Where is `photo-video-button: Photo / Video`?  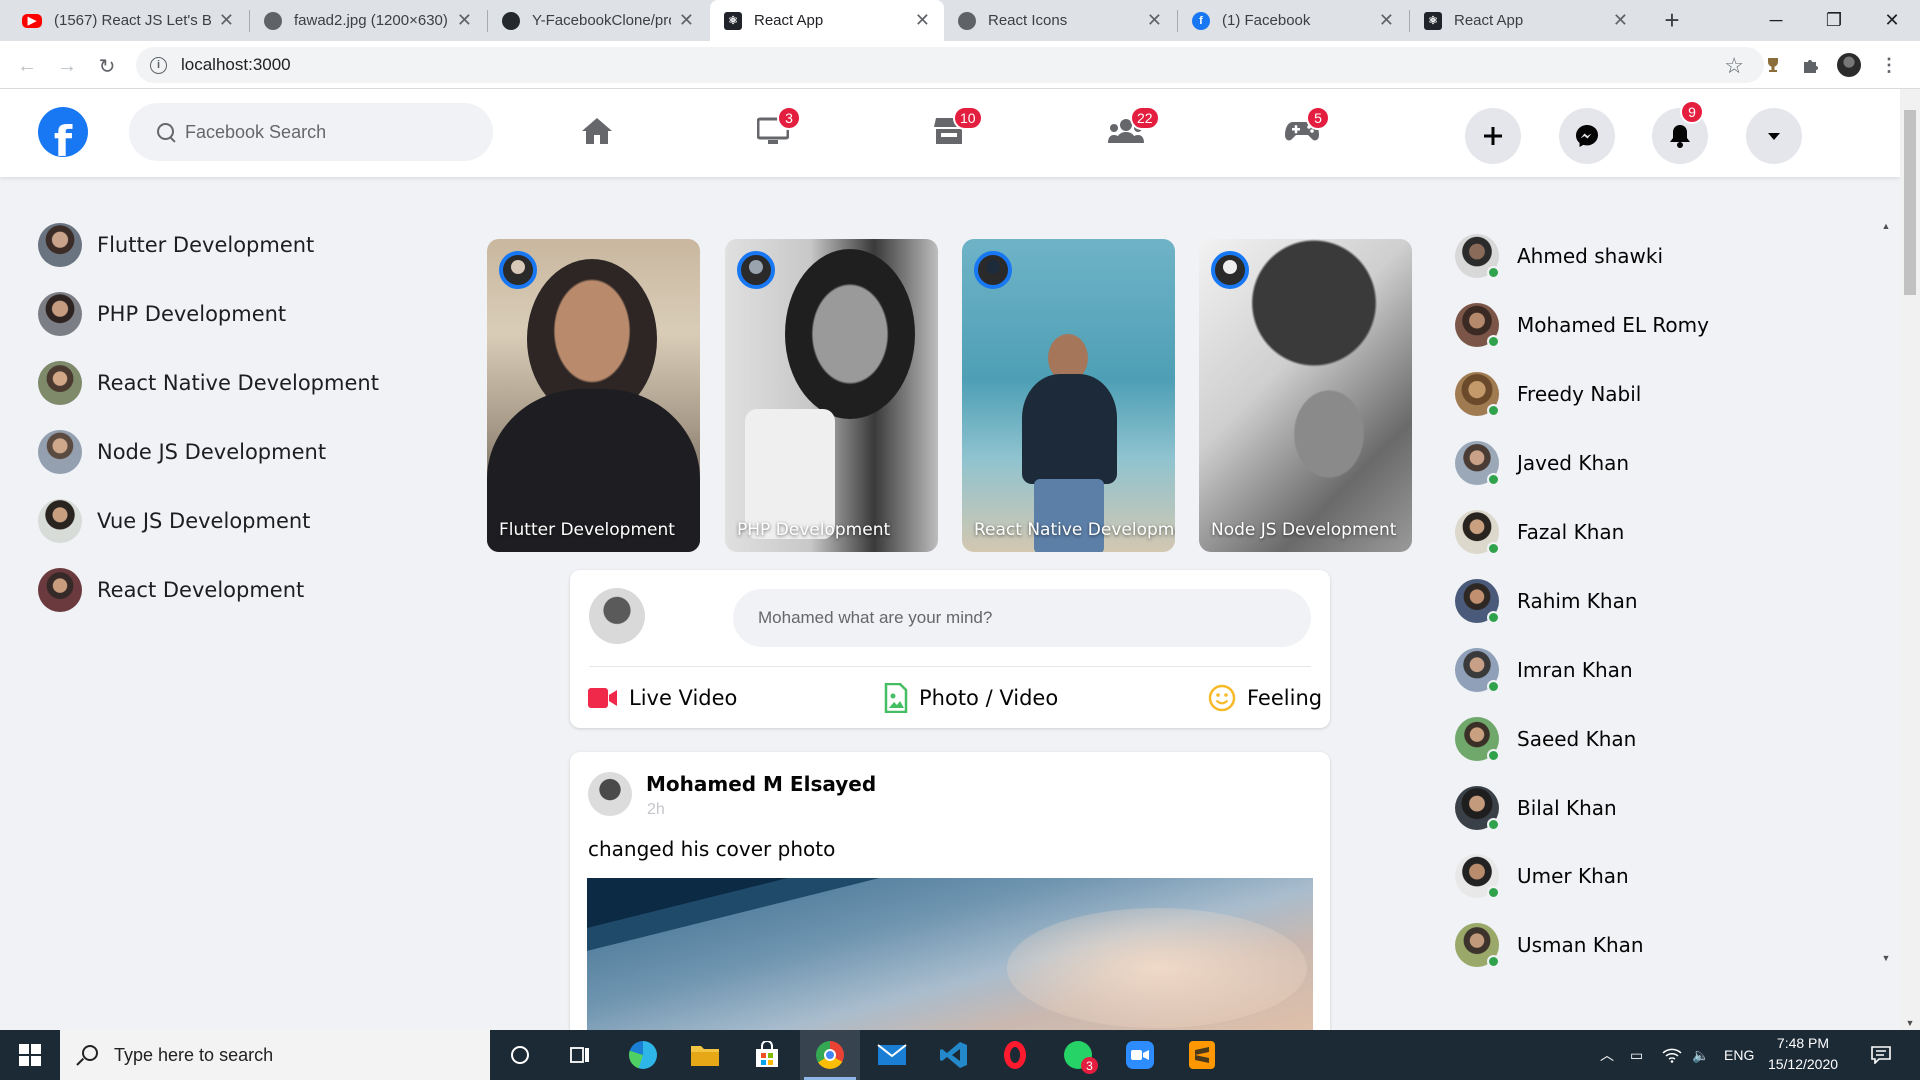 photo-video-button: Photo / Video is located at coordinates (971, 698).